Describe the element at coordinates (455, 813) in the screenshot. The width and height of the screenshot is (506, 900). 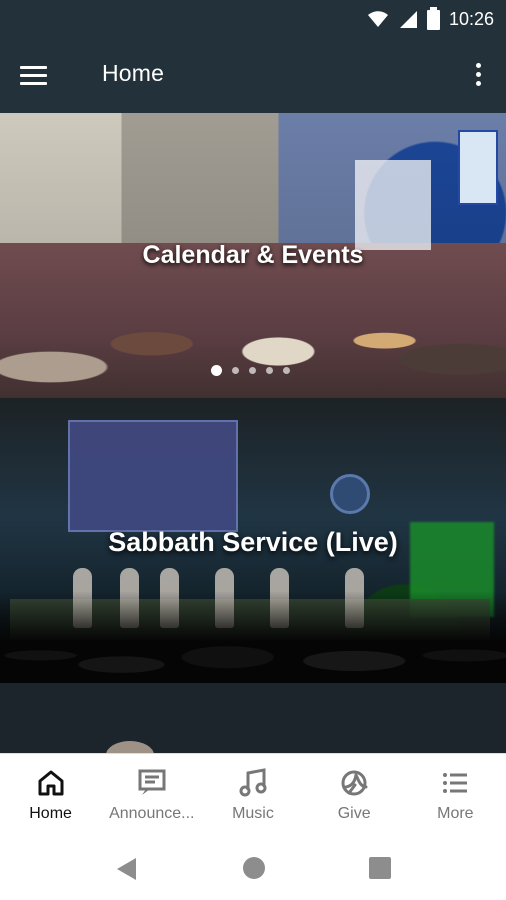
I see `nav-label: More` at that location.